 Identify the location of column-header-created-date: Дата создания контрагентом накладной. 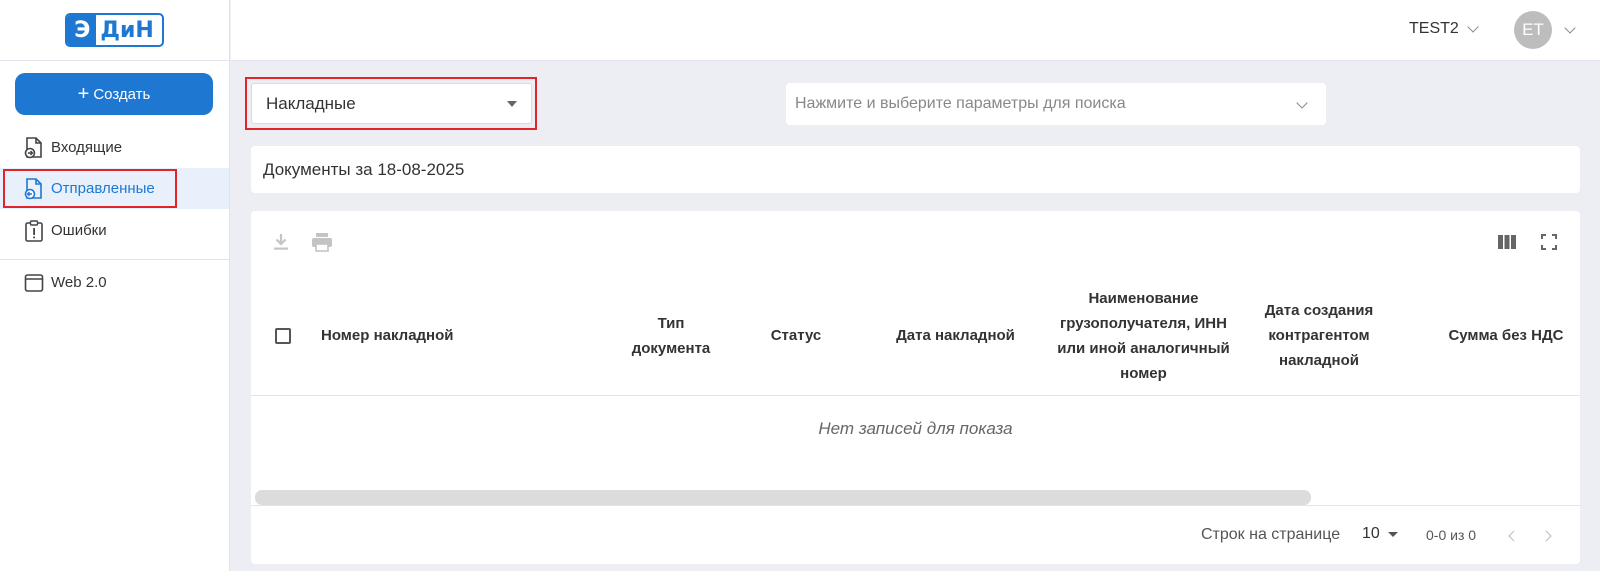
(1319, 335).